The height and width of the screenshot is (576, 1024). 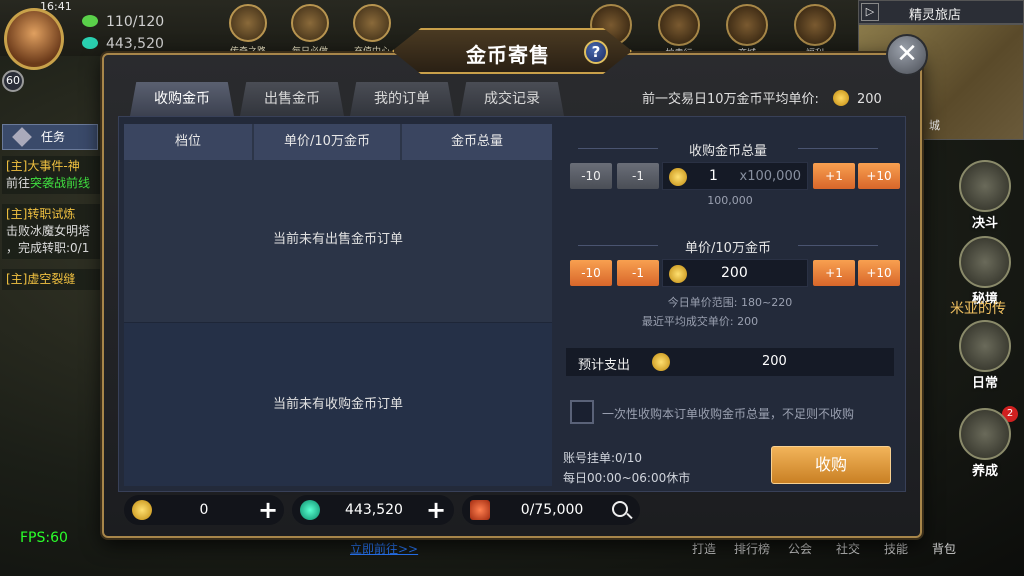 What do you see at coordinates (944, 548) in the screenshot?
I see `menu-backpack: 背包` at bounding box center [944, 548].